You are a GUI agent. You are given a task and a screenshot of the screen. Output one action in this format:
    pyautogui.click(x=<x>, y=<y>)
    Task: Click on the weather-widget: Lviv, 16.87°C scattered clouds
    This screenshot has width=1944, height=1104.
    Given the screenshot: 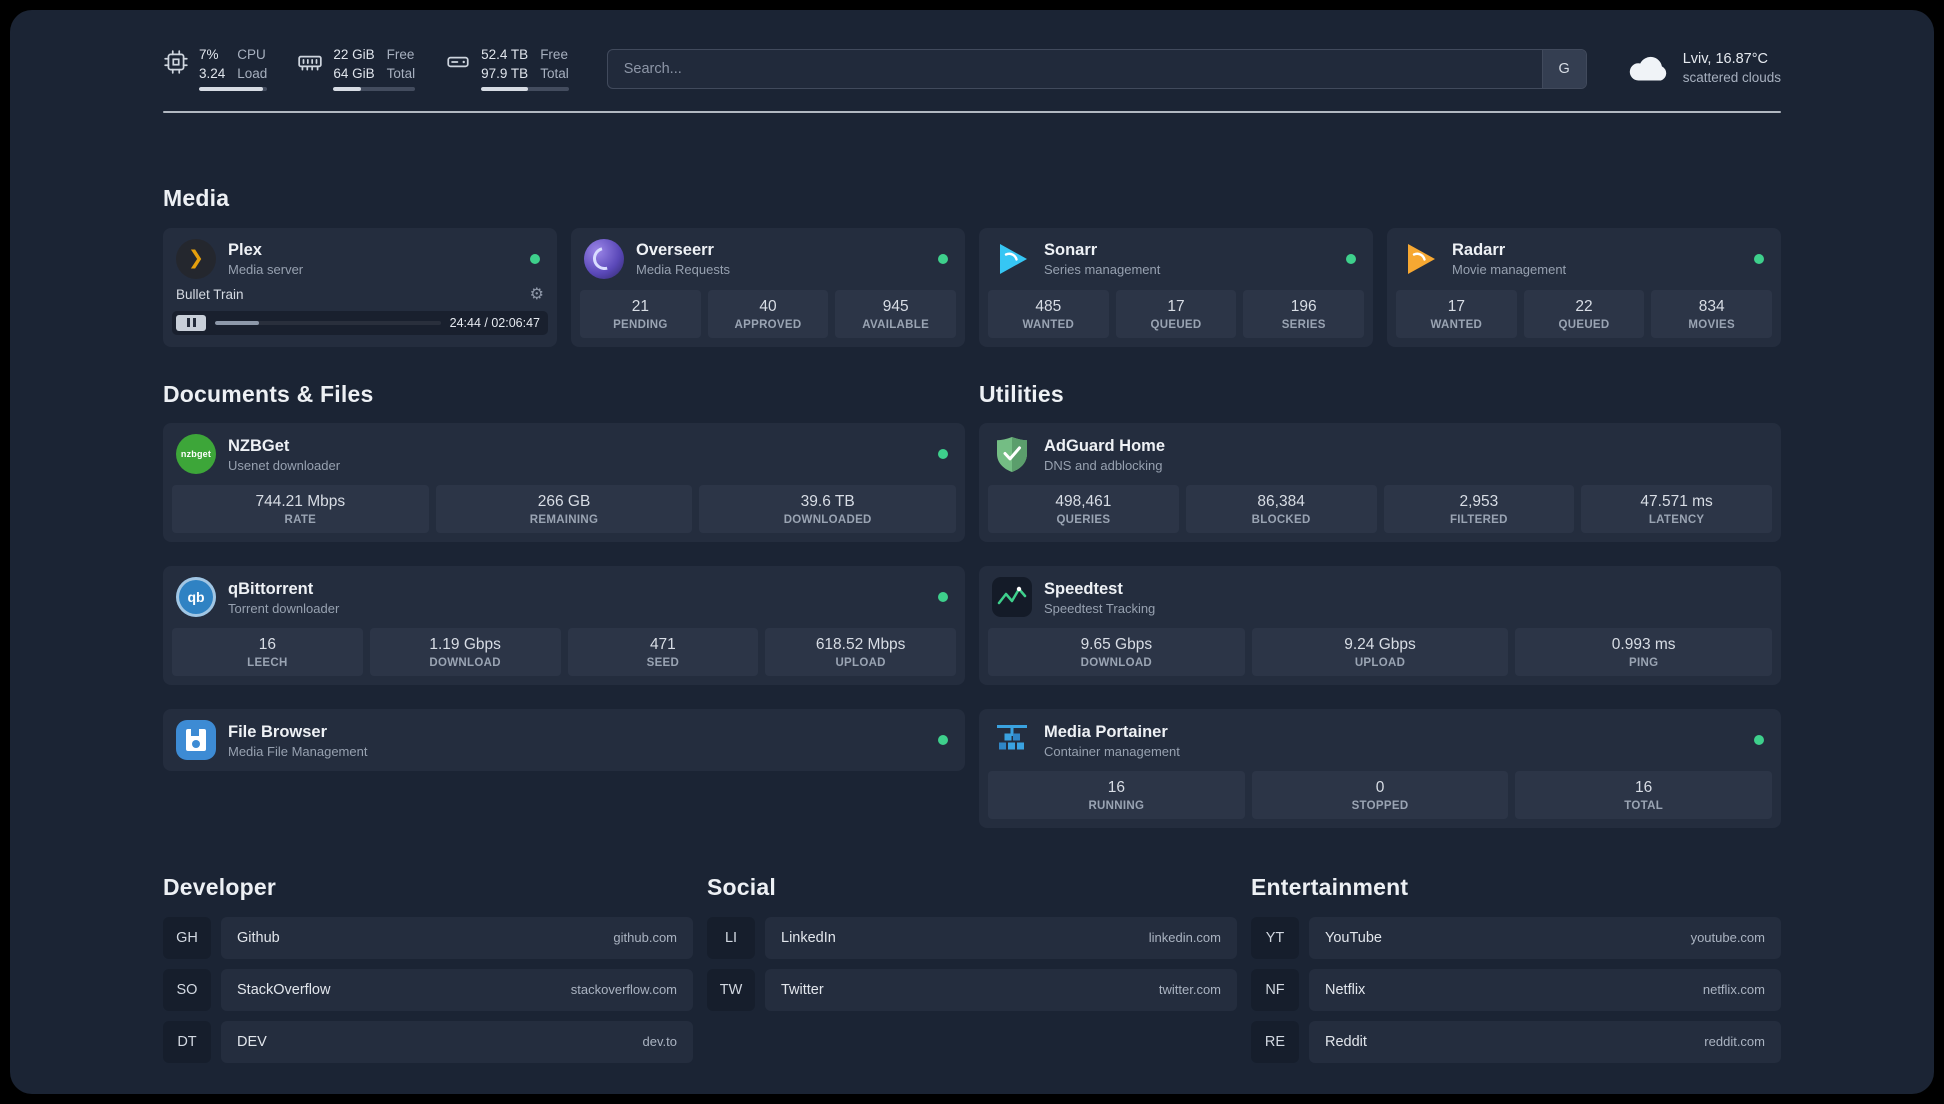 What is the action you would take?
    pyautogui.click(x=1703, y=68)
    